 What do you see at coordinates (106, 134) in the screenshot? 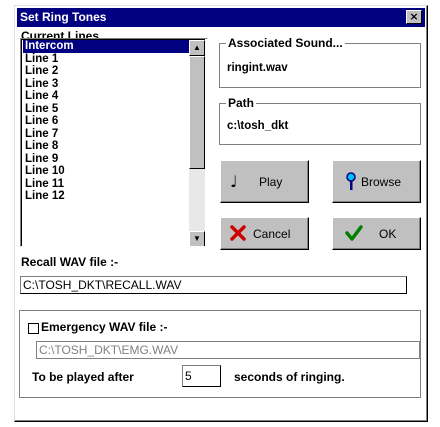
I see `list-item: Line 7` at bounding box center [106, 134].